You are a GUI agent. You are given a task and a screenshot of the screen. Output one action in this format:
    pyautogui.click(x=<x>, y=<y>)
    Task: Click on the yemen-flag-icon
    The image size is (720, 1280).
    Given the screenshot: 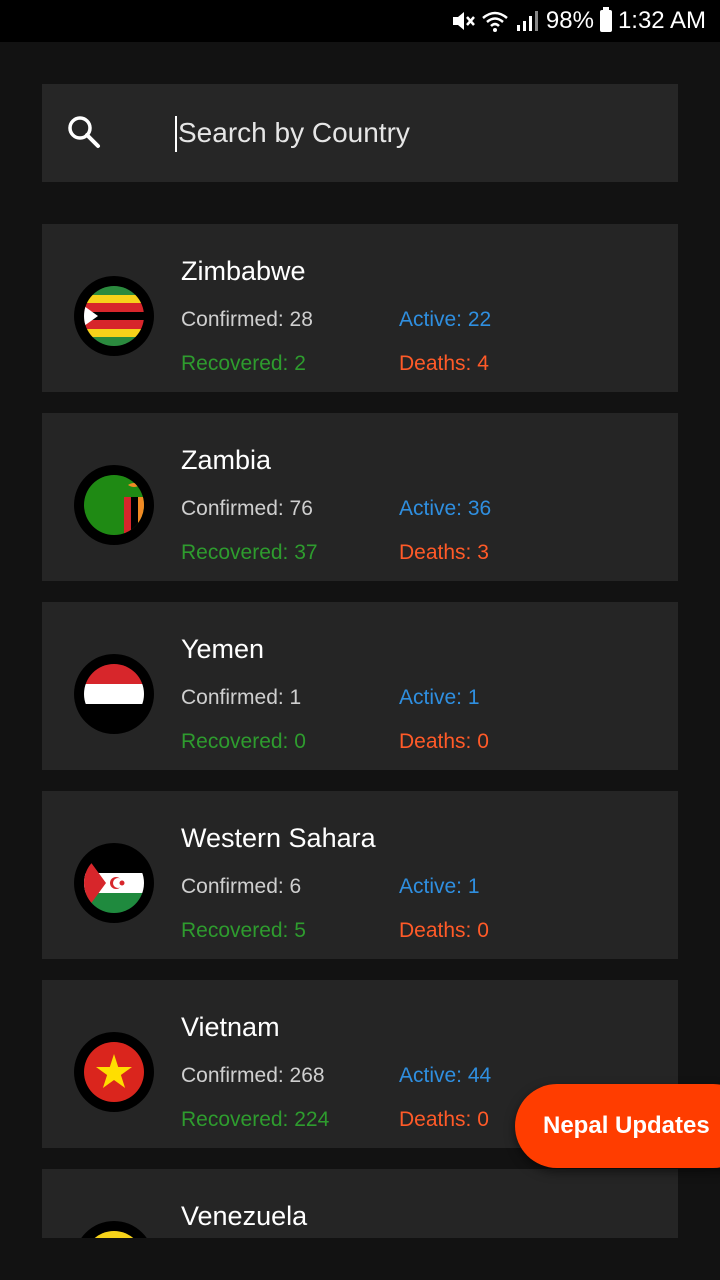 What is the action you would take?
    pyautogui.click(x=114, y=694)
    